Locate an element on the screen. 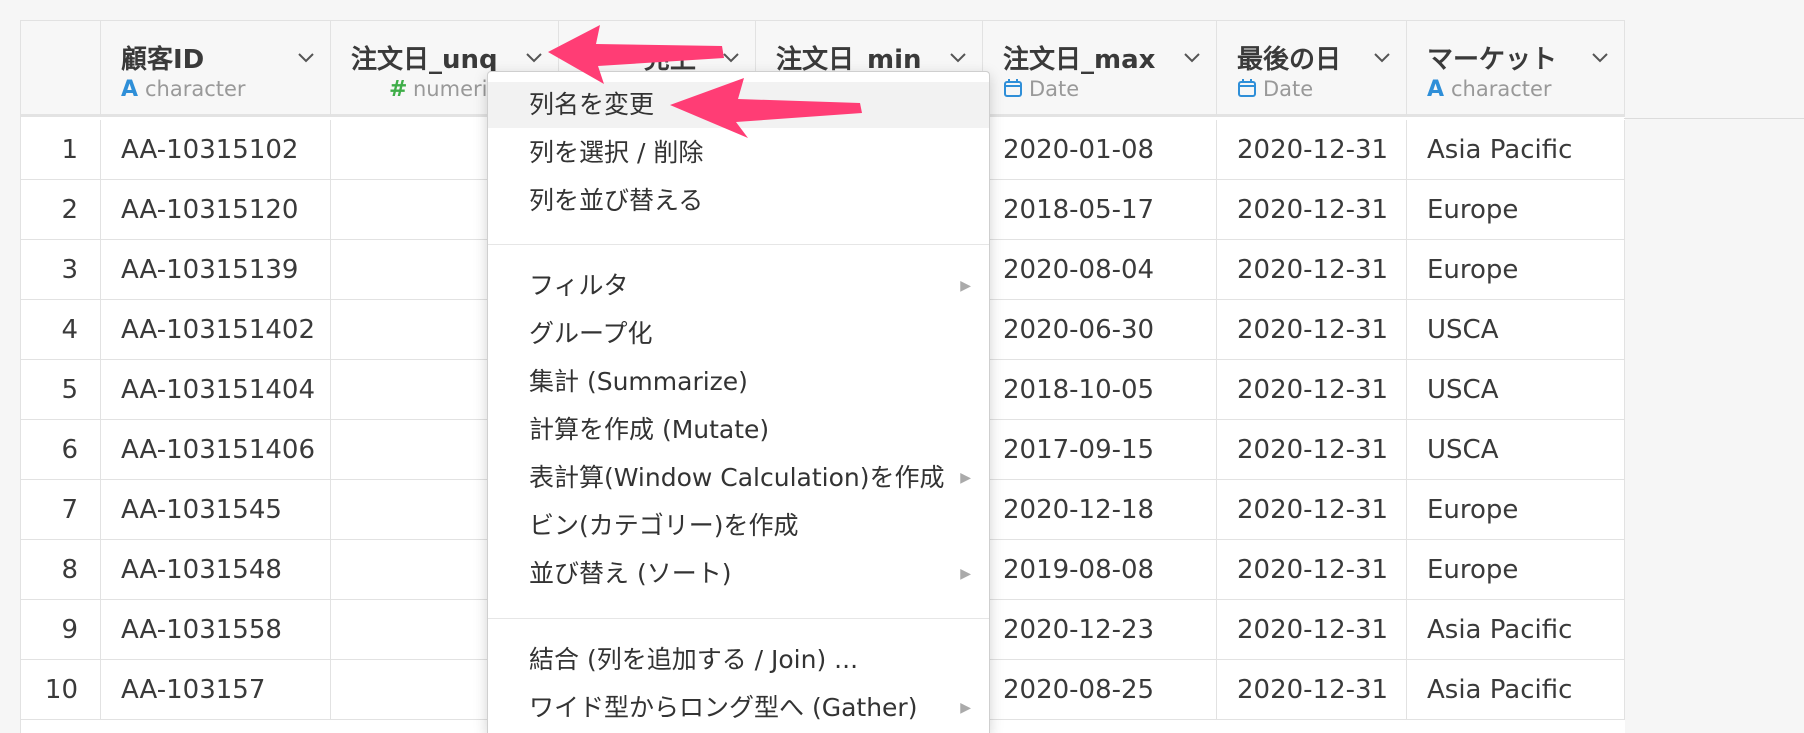  column-header-order-date-max: 注文日_max Date is located at coordinates (1100, 69).